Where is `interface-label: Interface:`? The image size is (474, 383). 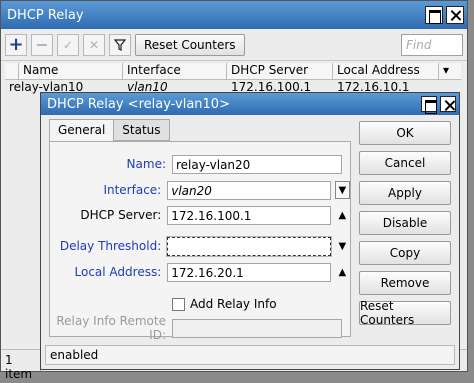
interface-label: Interface: is located at coordinates (132, 190).